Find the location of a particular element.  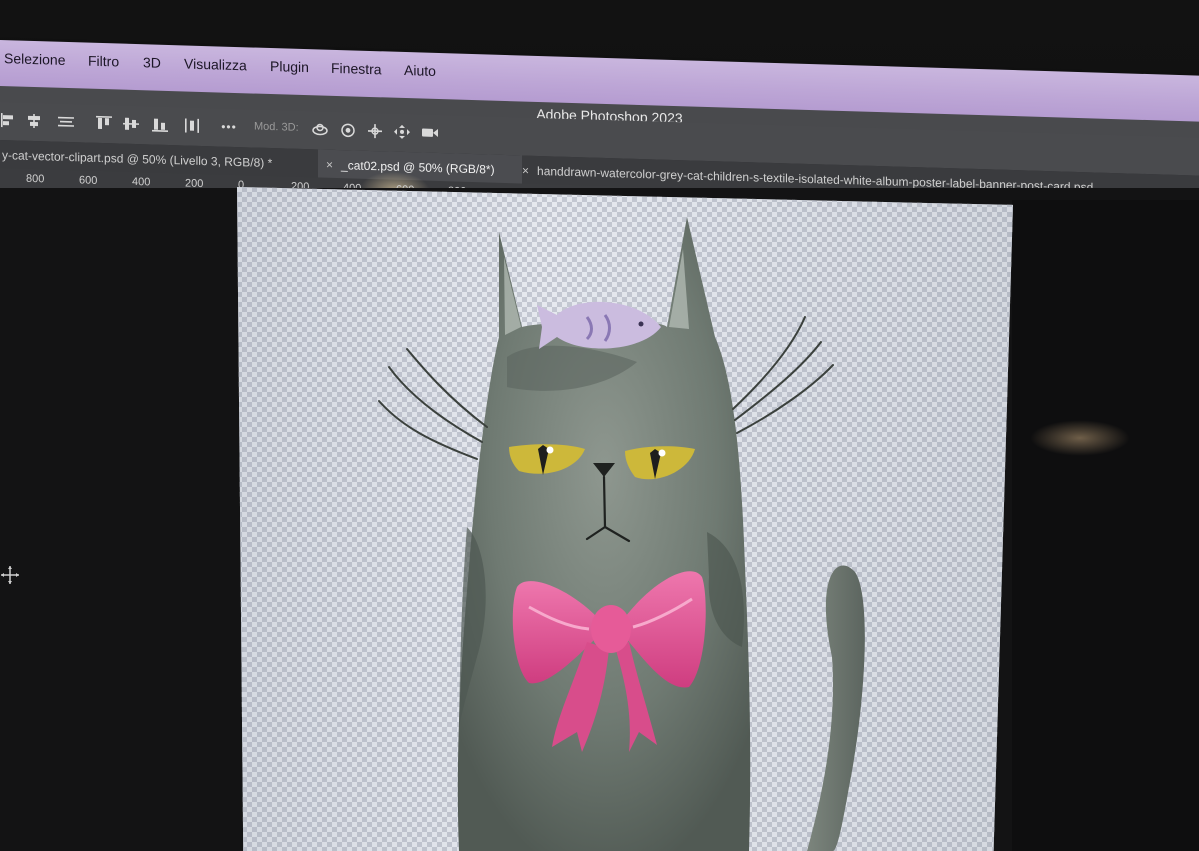

menu-filtro: Filtro is located at coordinates (103, 61).